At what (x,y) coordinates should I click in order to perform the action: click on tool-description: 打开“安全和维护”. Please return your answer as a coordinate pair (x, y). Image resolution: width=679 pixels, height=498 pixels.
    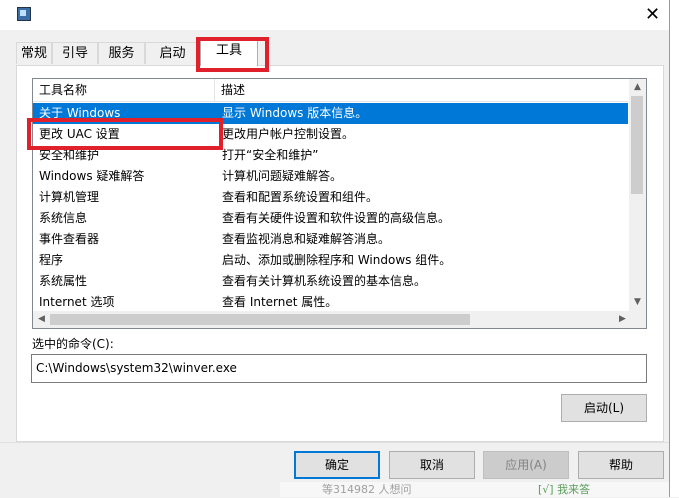
    Looking at the image, I should click on (270, 155).